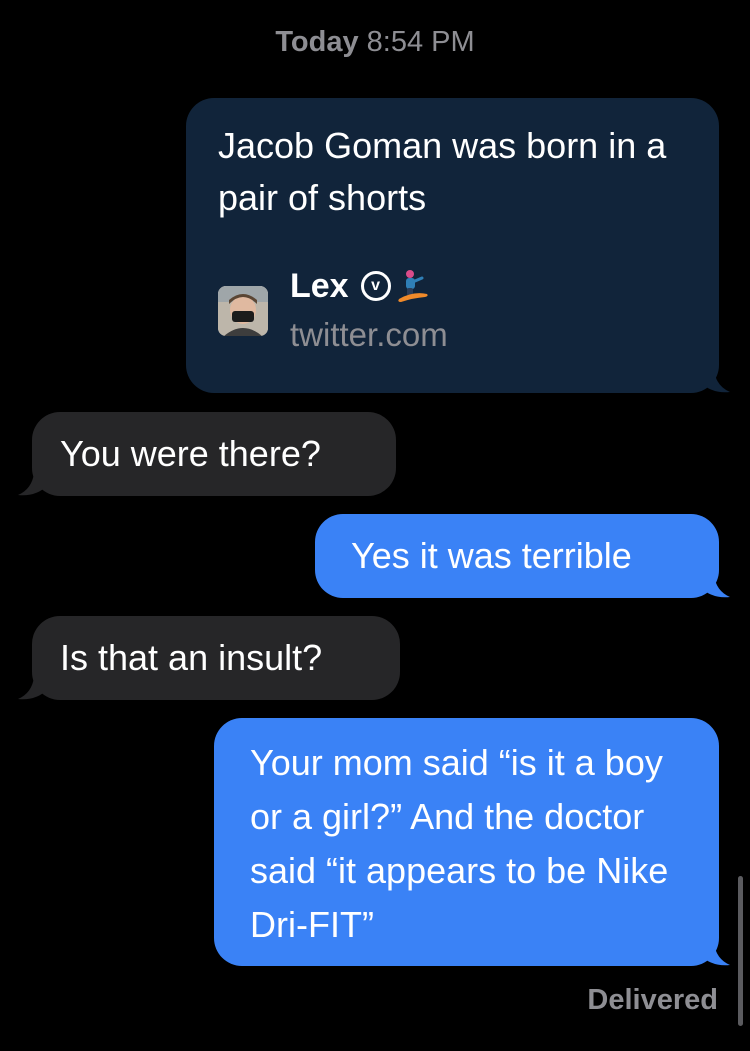  Describe the element at coordinates (317, 42) in the screenshot. I see `timestamp-day: Today` at that location.